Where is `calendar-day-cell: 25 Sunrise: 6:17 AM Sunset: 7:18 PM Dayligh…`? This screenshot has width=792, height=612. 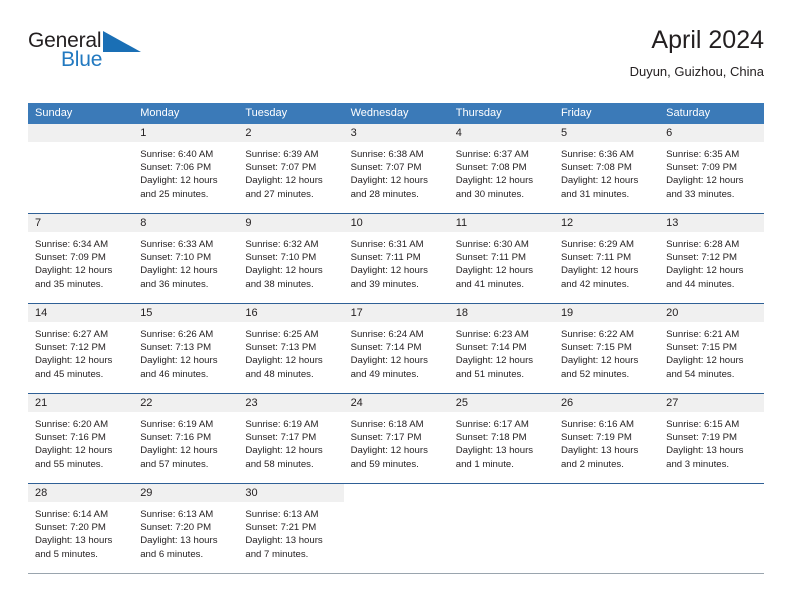
calendar-day-cell: 25 Sunrise: 6:17 AM Sunset: 7:18 PM Dayligh… is located at coordinates (501, 438).